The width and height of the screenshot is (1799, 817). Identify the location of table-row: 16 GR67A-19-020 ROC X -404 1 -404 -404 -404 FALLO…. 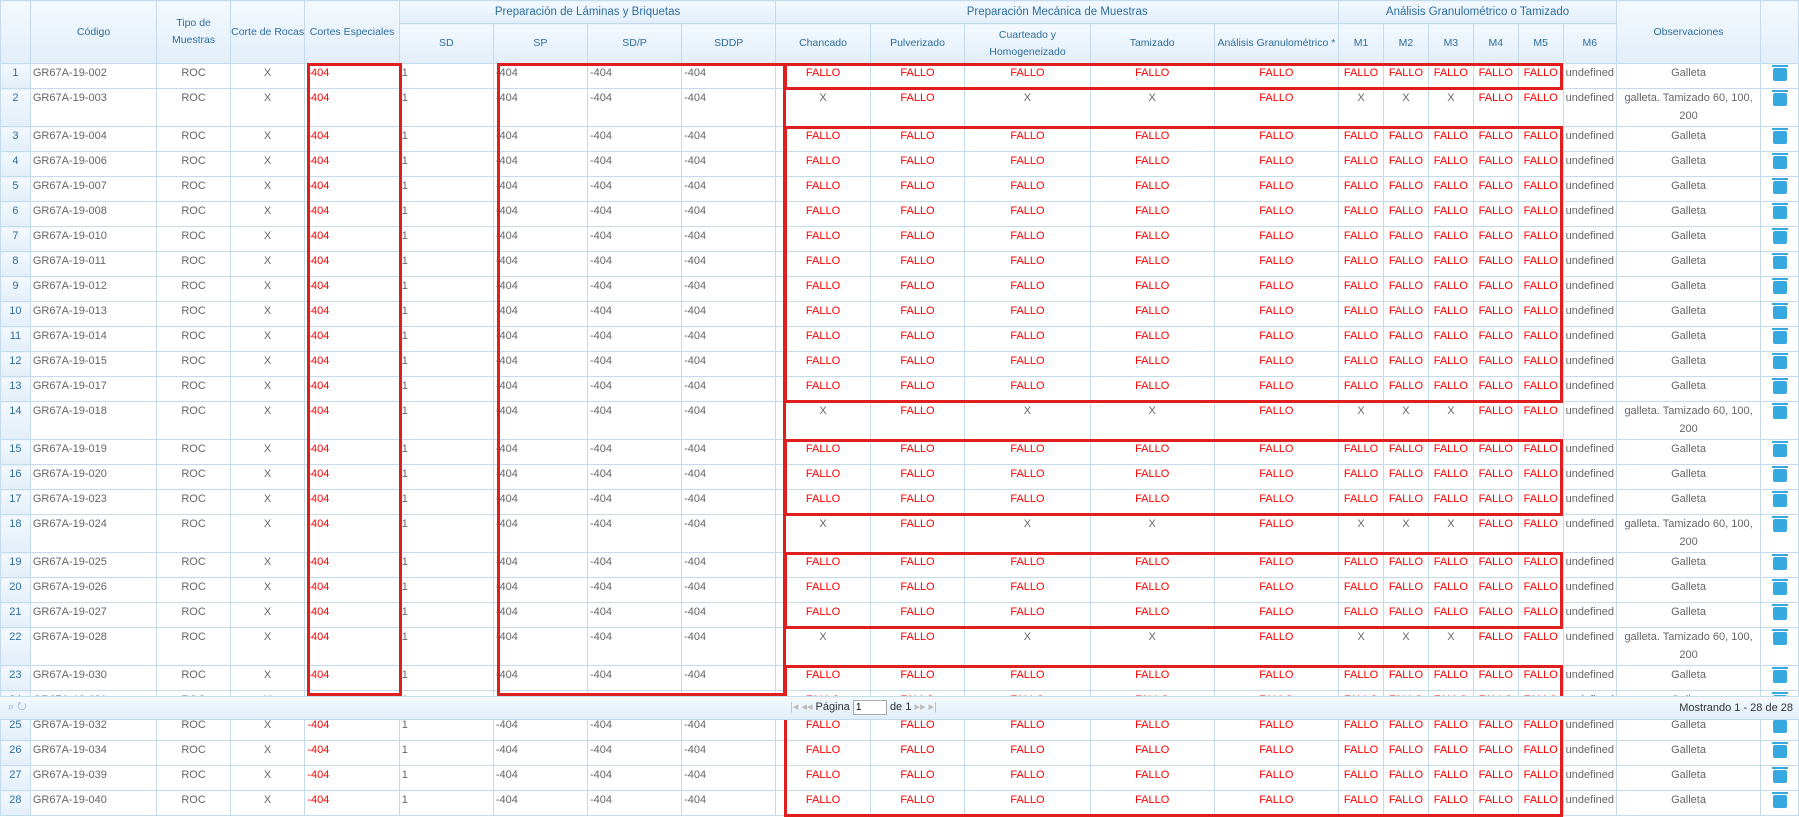
(899, 477).